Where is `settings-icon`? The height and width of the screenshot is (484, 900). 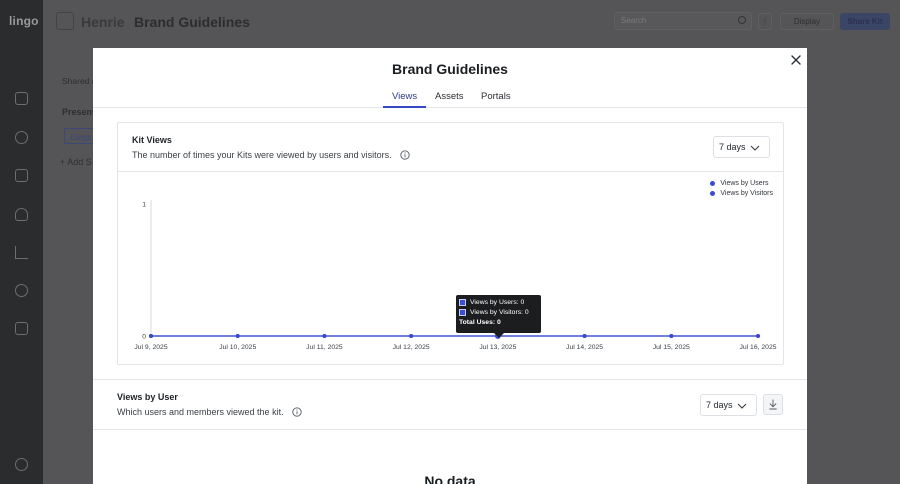 settings-icon is located at coordinates (21, 290).